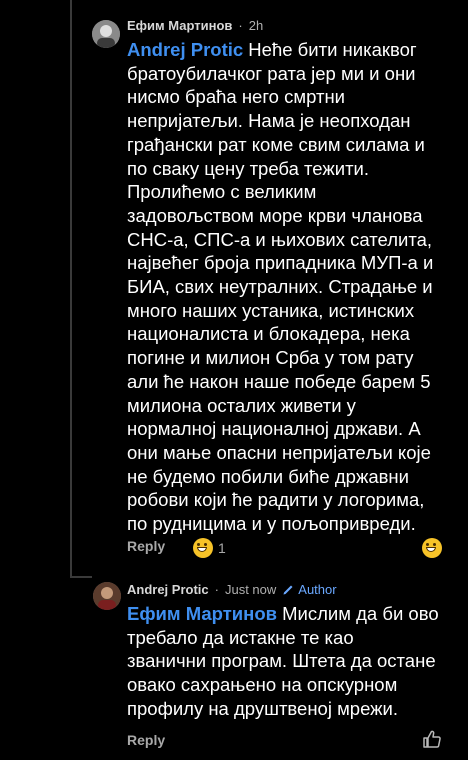 This screenshot has height=760, width=468. I want to click on author-badge-label: Author, so click(317, 589).